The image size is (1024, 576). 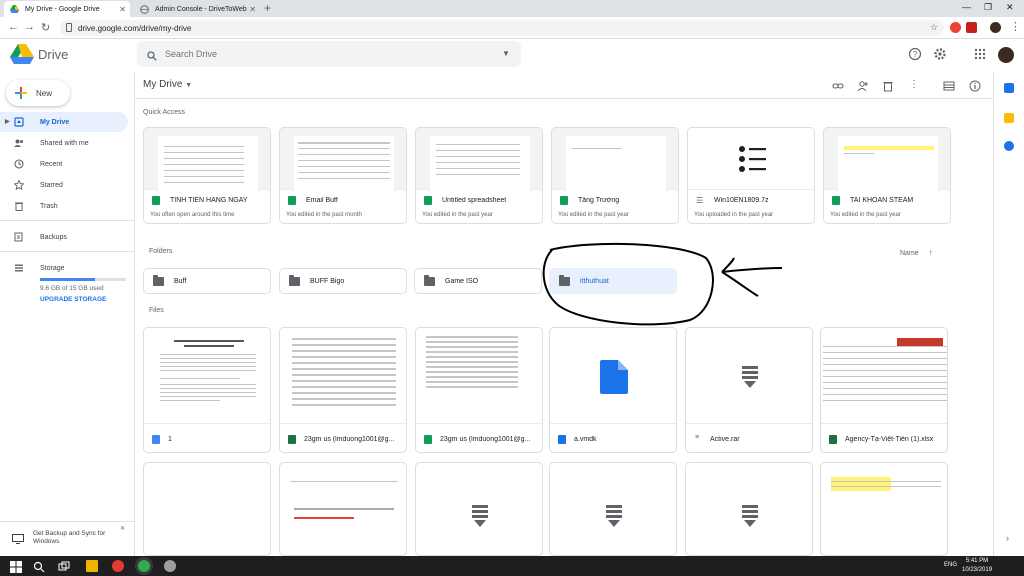 I want to click on file-explorer-icon, so click(x=92, y=566).